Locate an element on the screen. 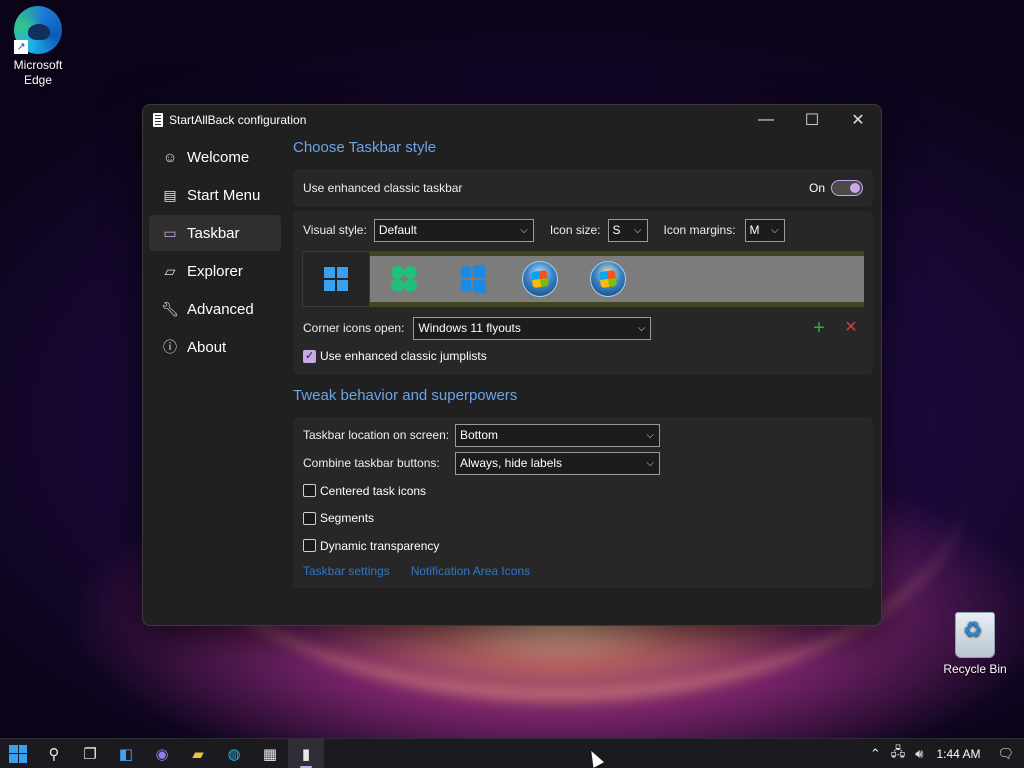  close-icon: ✕ is located at coordinates (858, 120).